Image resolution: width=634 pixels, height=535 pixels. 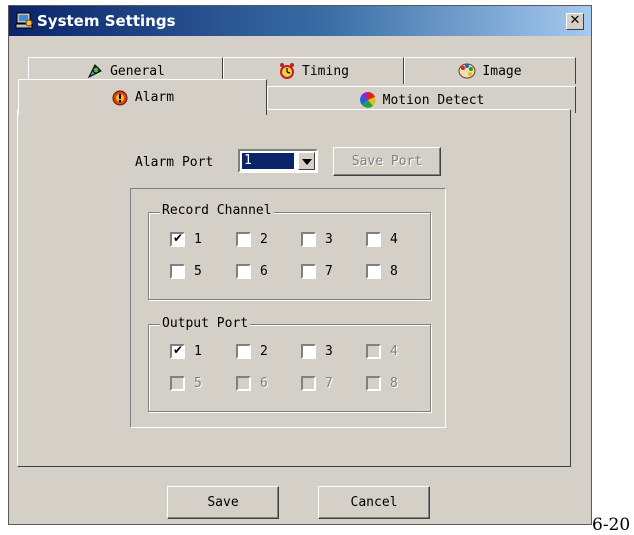 I want to click on computer-settings-icon, so click(x=24, y=20).